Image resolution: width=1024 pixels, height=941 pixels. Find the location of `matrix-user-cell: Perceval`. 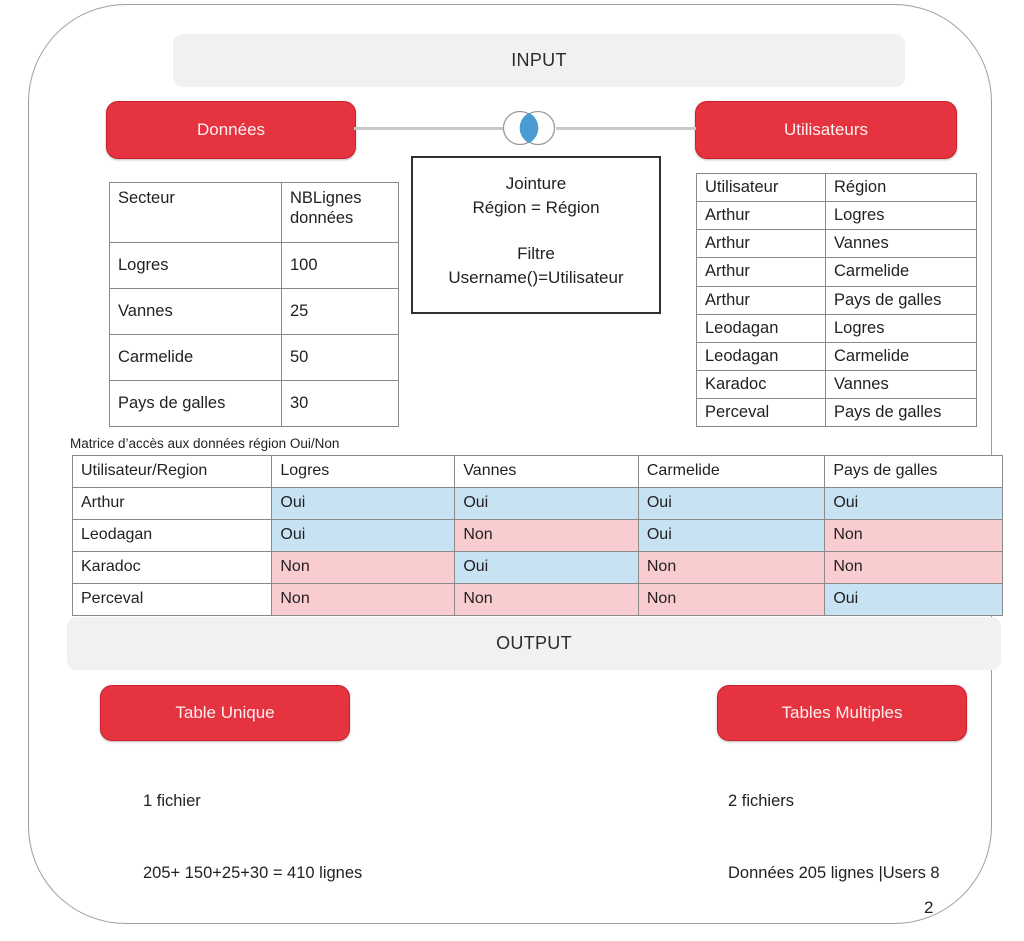

matrix-user-cell: Perceval is located at coordinates (172, 599).